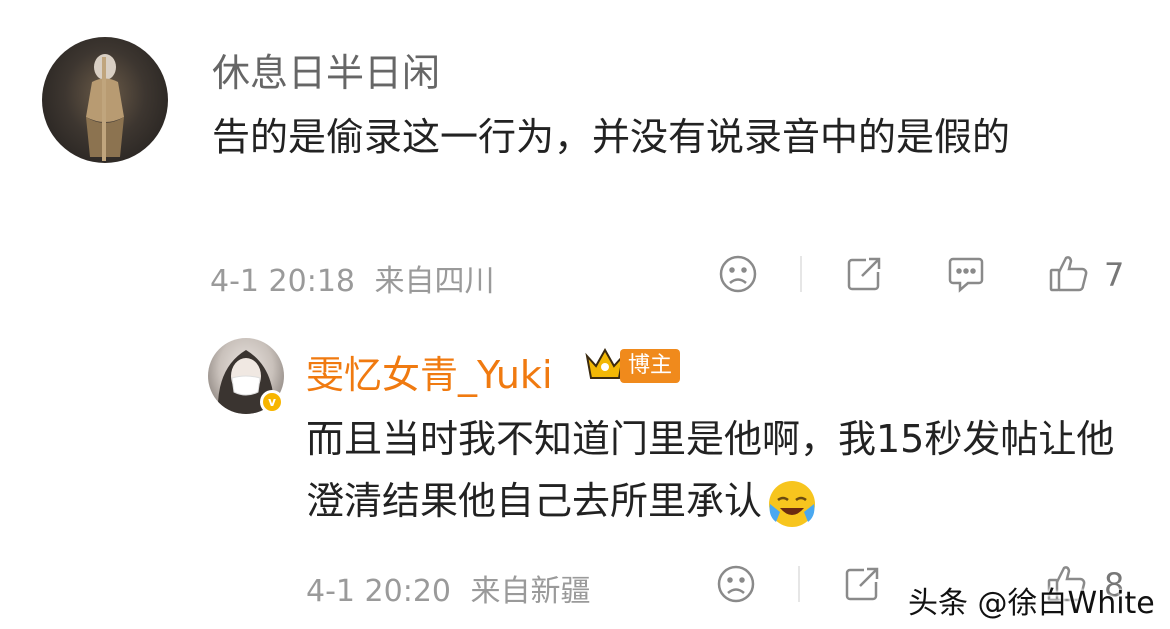 The width and height of the screenshot is (1170, 629). What do you see at coordinates (611, 137) in the screenshot?
I see `comment-text: 告的是偷录这一行为，并没有说录音中的是假的` at bounding box center [611, 137].